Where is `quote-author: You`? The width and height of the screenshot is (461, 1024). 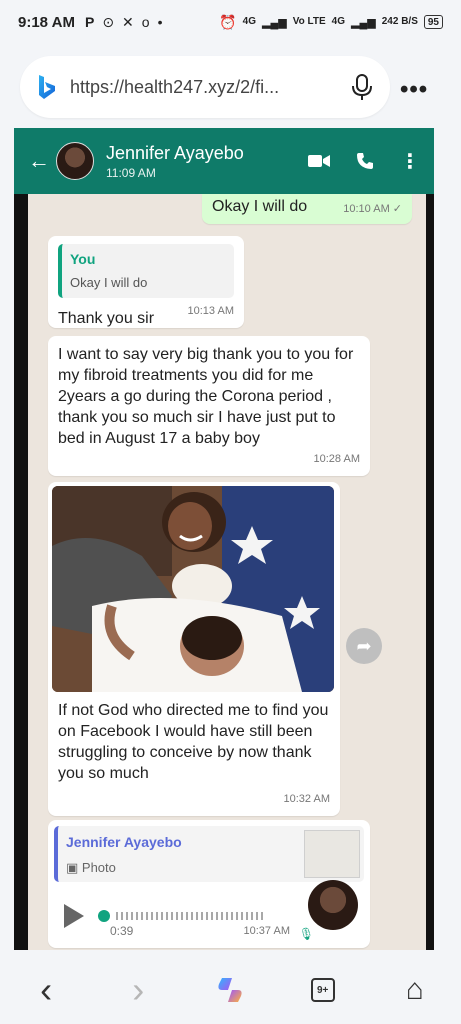
quote-author: You is located at coordinates (83, 259).